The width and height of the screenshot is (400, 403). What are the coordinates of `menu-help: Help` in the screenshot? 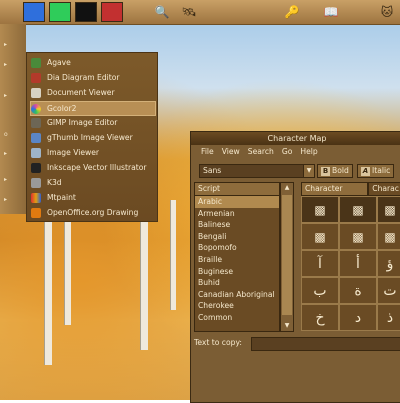 It's located at (308, 151).